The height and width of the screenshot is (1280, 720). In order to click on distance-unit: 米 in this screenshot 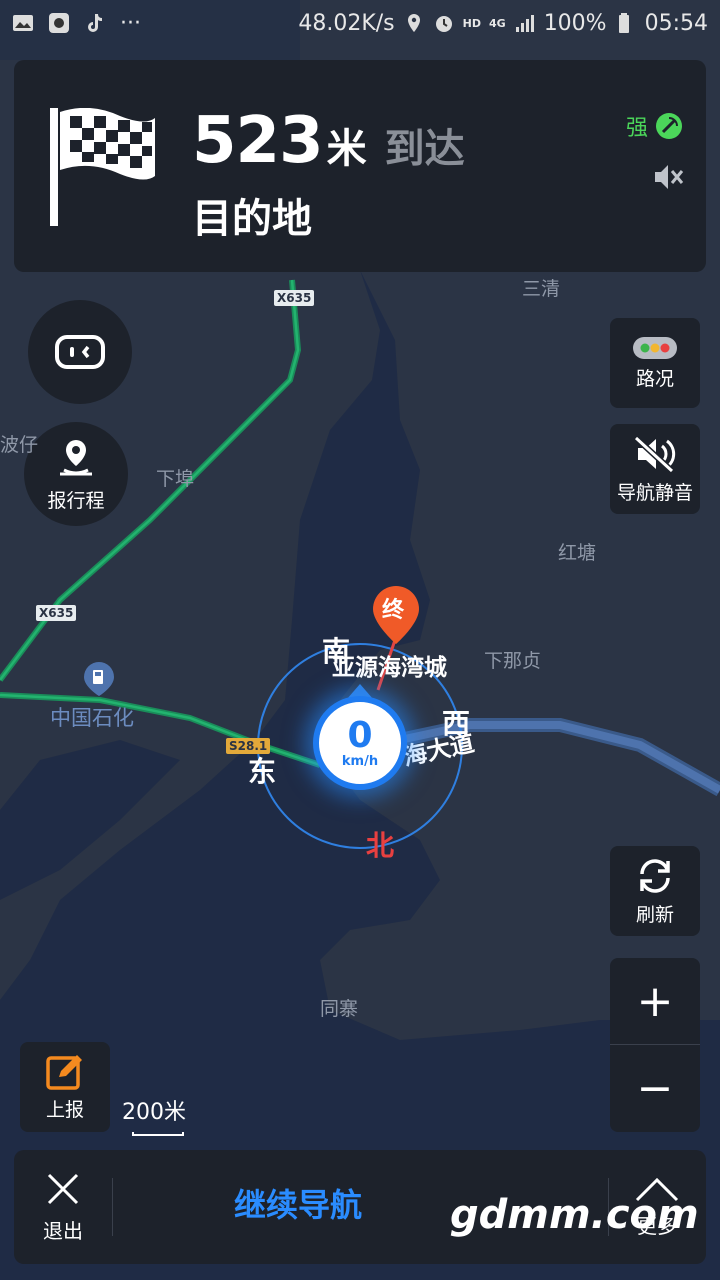, I will do `click(346, 149)`.